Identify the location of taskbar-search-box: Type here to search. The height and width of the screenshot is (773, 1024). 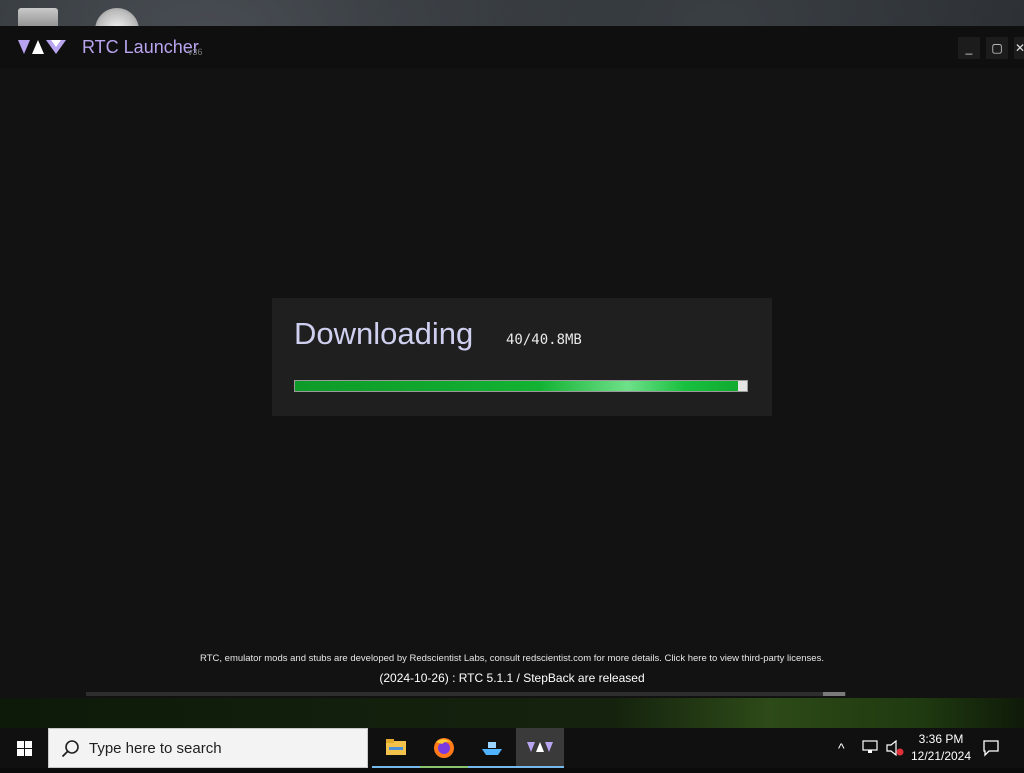
(208, 748).